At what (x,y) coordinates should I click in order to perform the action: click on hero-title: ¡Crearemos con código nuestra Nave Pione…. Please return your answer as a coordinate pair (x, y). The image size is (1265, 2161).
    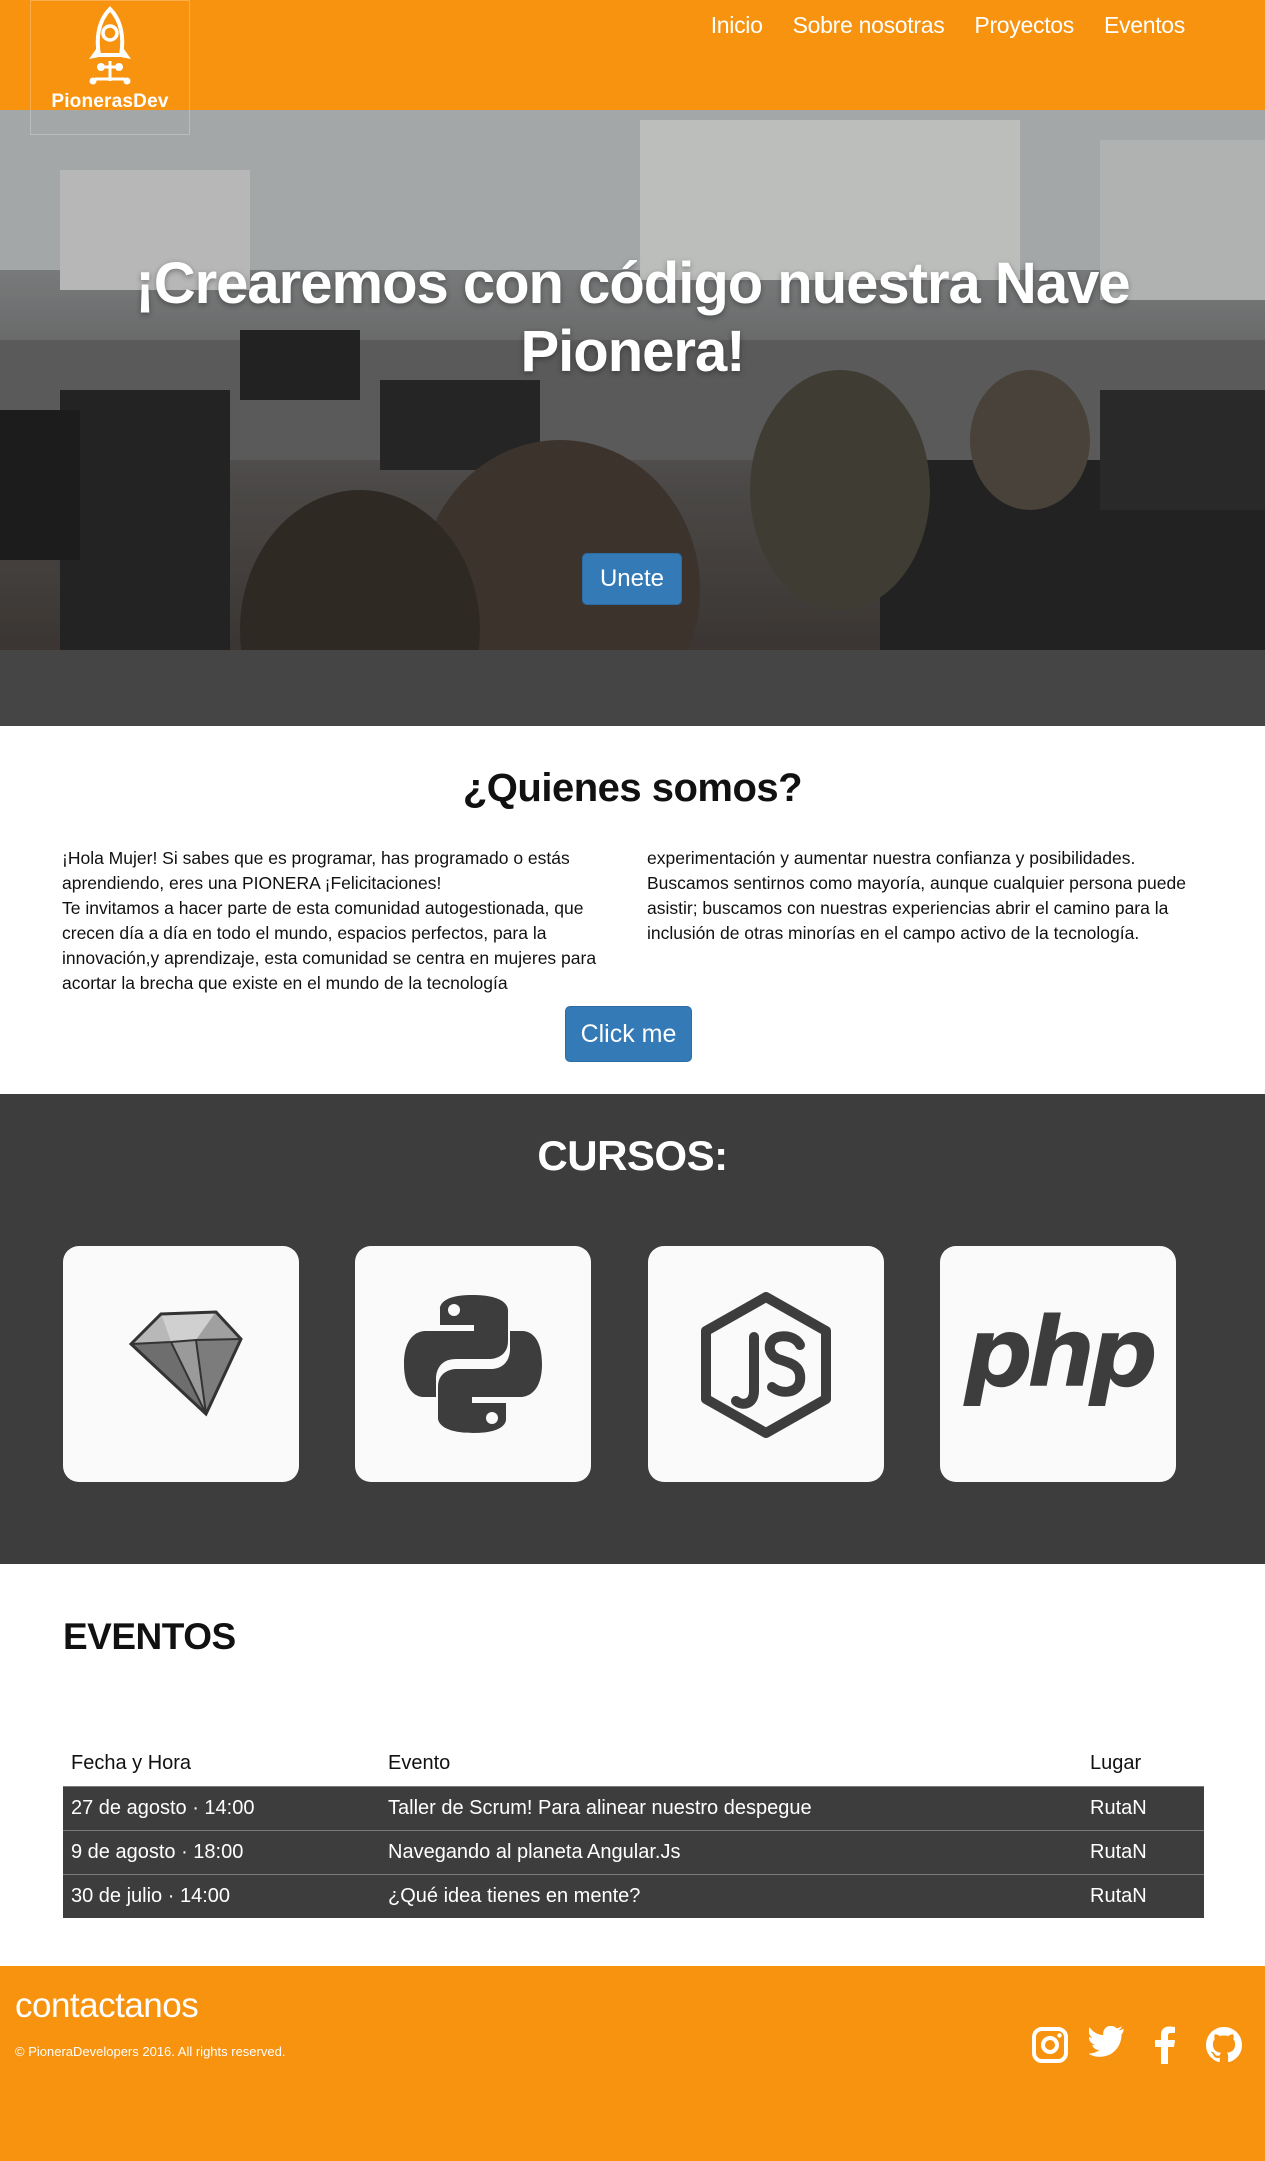
    Looking at the image, I should click on (632, 317).